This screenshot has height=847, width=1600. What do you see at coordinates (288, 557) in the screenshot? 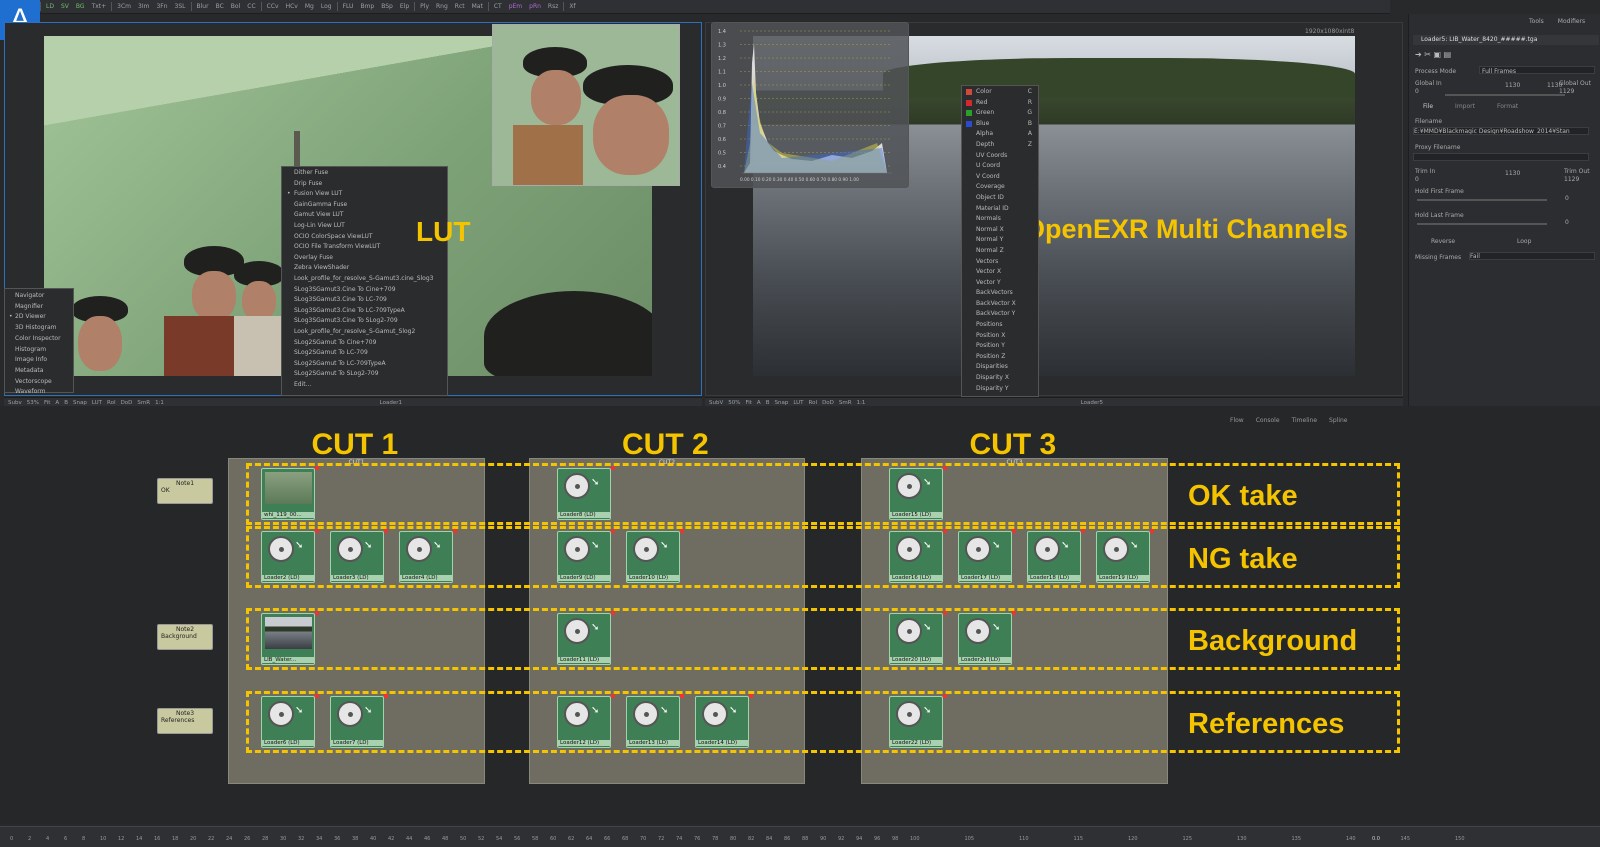
I see `loader-node: ➘ Loader2 (LD)` at bounding box center [288, 557].